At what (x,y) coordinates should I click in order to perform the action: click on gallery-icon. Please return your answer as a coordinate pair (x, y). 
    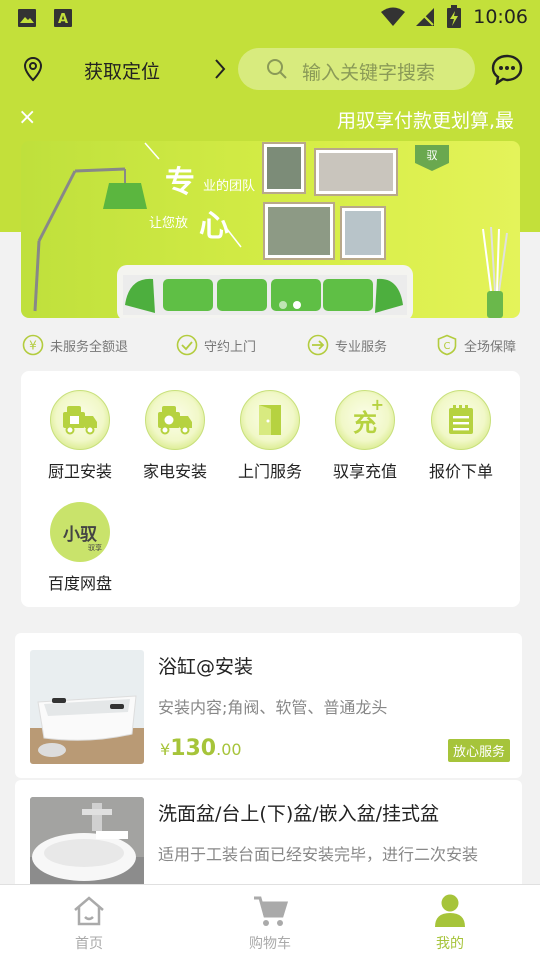
    Looking at the image, I should click on (27, 18).